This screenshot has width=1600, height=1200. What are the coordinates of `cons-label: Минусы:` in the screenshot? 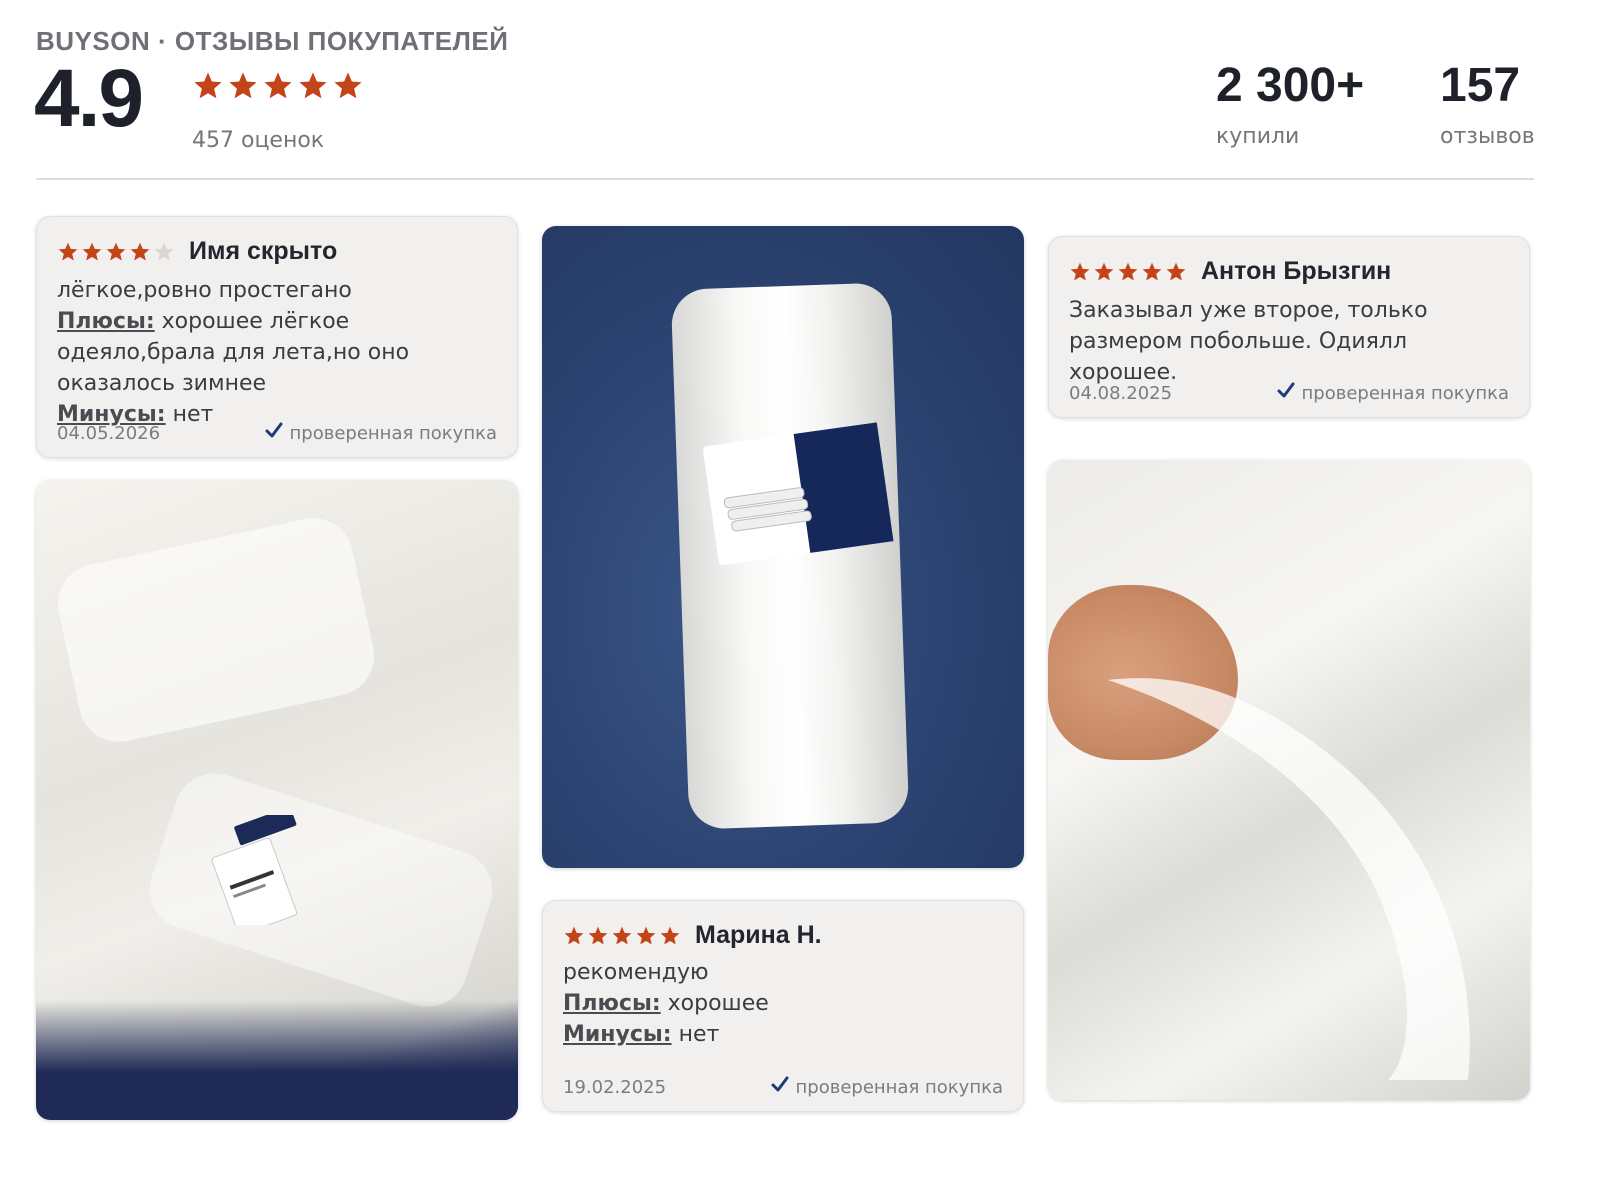 It's located at (617, 1034).